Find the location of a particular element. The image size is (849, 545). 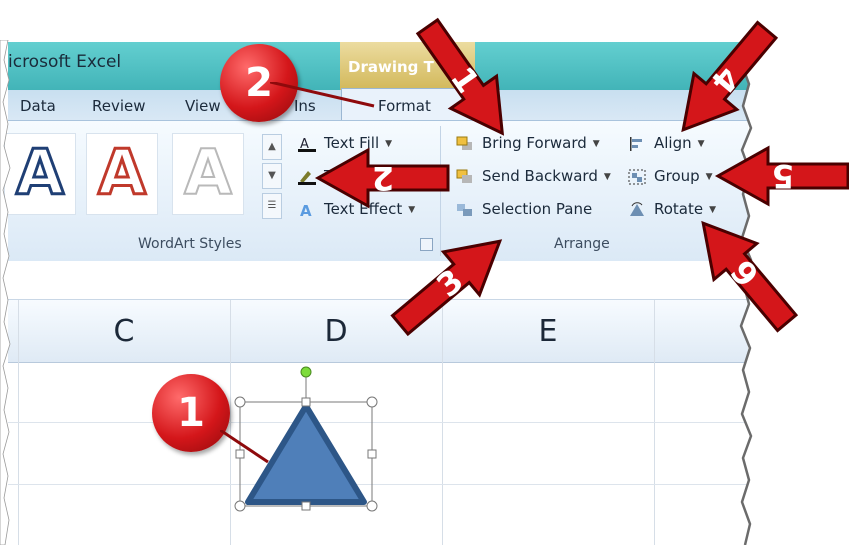

wordart-style-blue: A is located at coordinates (40, 174).